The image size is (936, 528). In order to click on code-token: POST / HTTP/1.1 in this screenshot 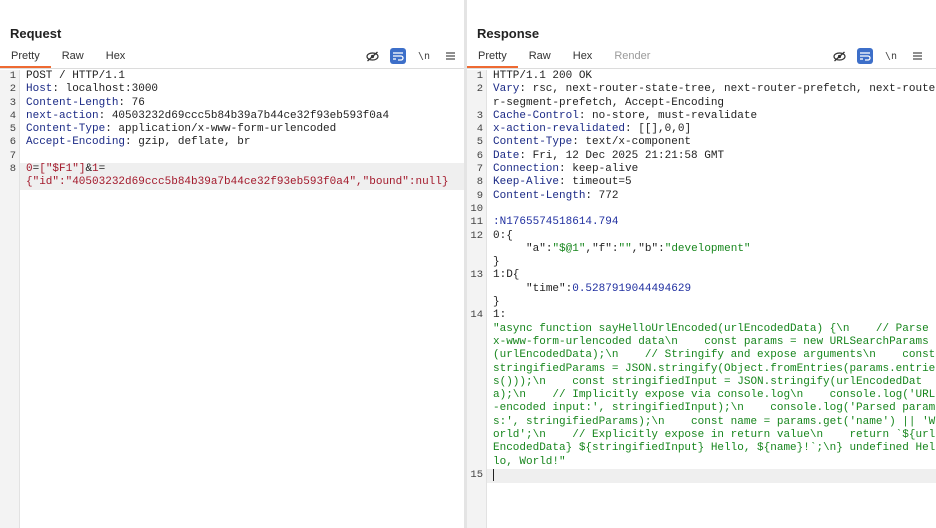, I will do `click(76, 76)`.